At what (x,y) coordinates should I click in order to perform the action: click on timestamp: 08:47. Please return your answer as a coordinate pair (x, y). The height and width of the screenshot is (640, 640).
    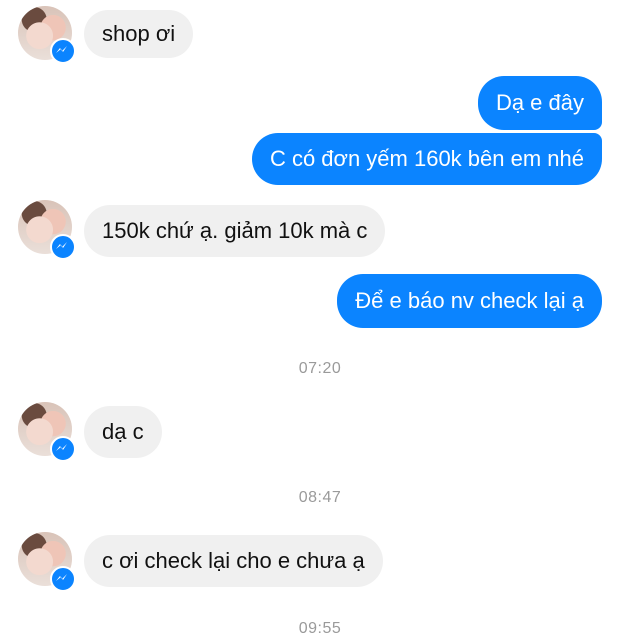
    Looking at the image, I should click on (320, 497).